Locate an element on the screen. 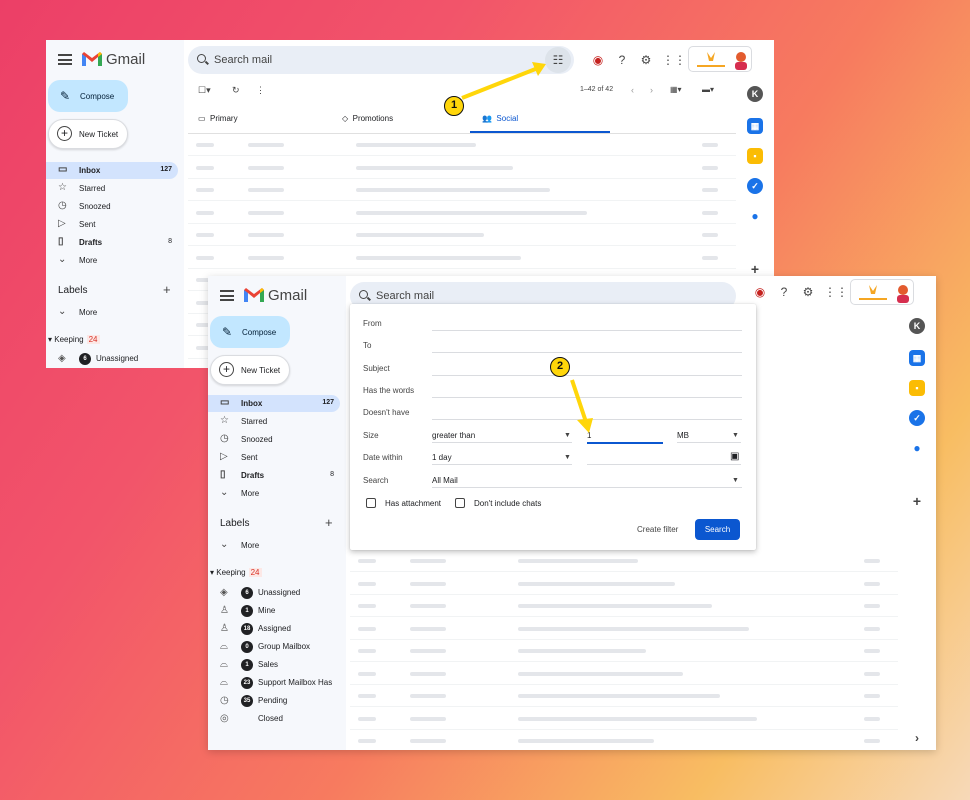  refresh-icon: ↻ is located at coordinates (236, 90).